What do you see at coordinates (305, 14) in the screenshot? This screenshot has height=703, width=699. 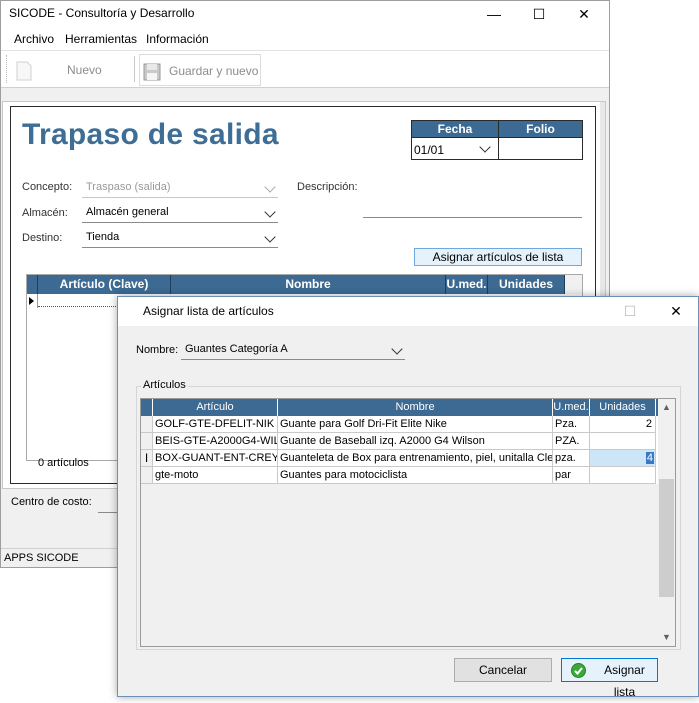 I see `title-bar: SICODE - Consultoría y Desarrollo — ☐ ✕` at bounding box center [305, 14].